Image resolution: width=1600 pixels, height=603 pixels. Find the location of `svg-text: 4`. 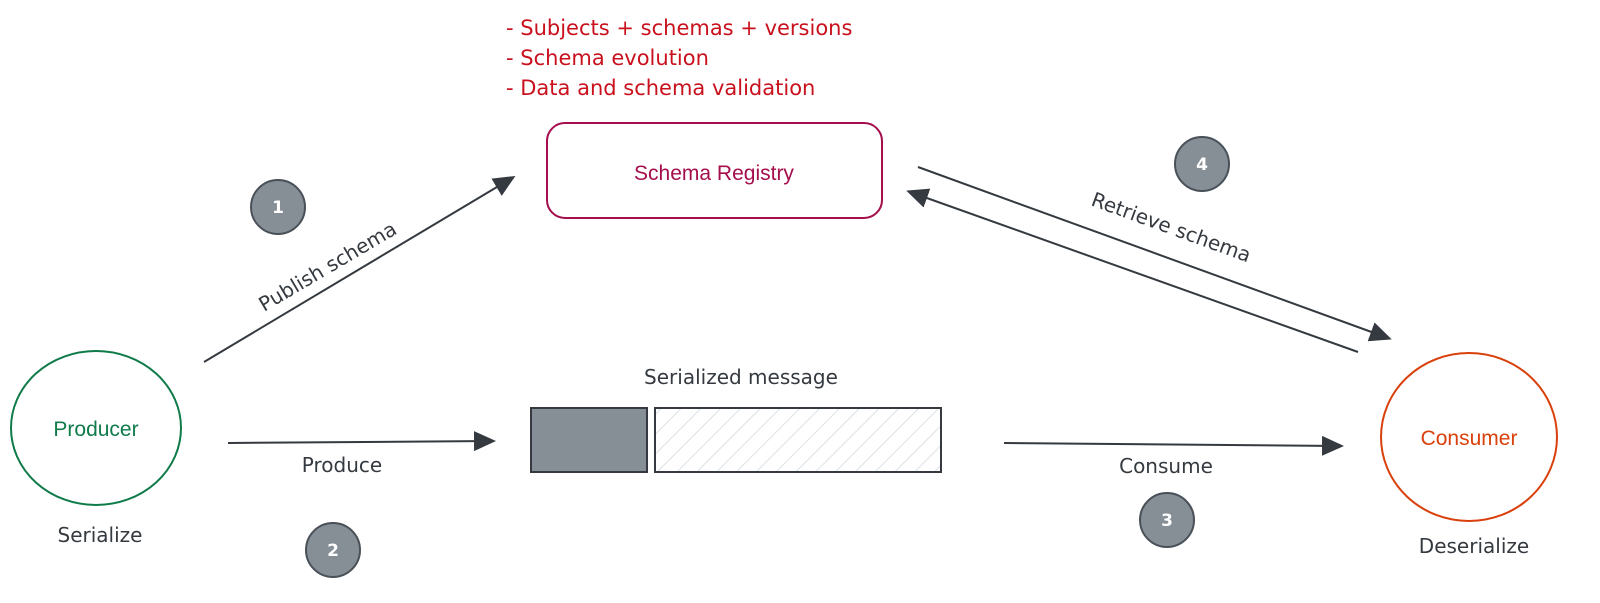

svg-text: 4 is located at coordinates (1202, 165).